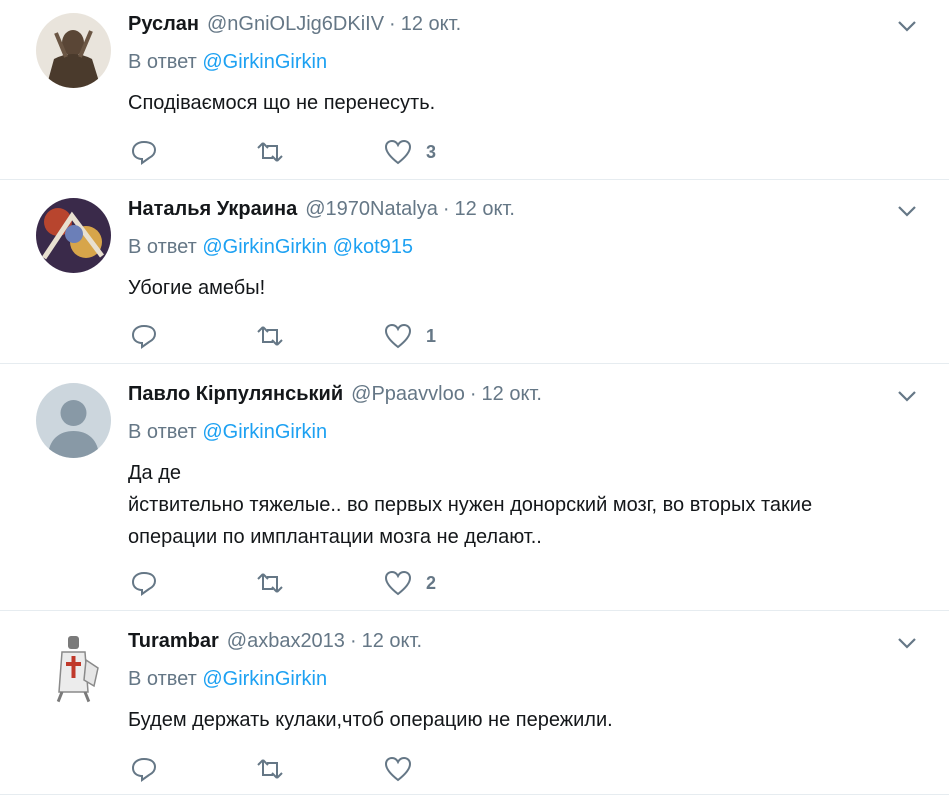 This screenshot has width=949, height=797. Describe the element at coordinates (431, 582) in the screenshot. I see `like-count: 2` at that location.